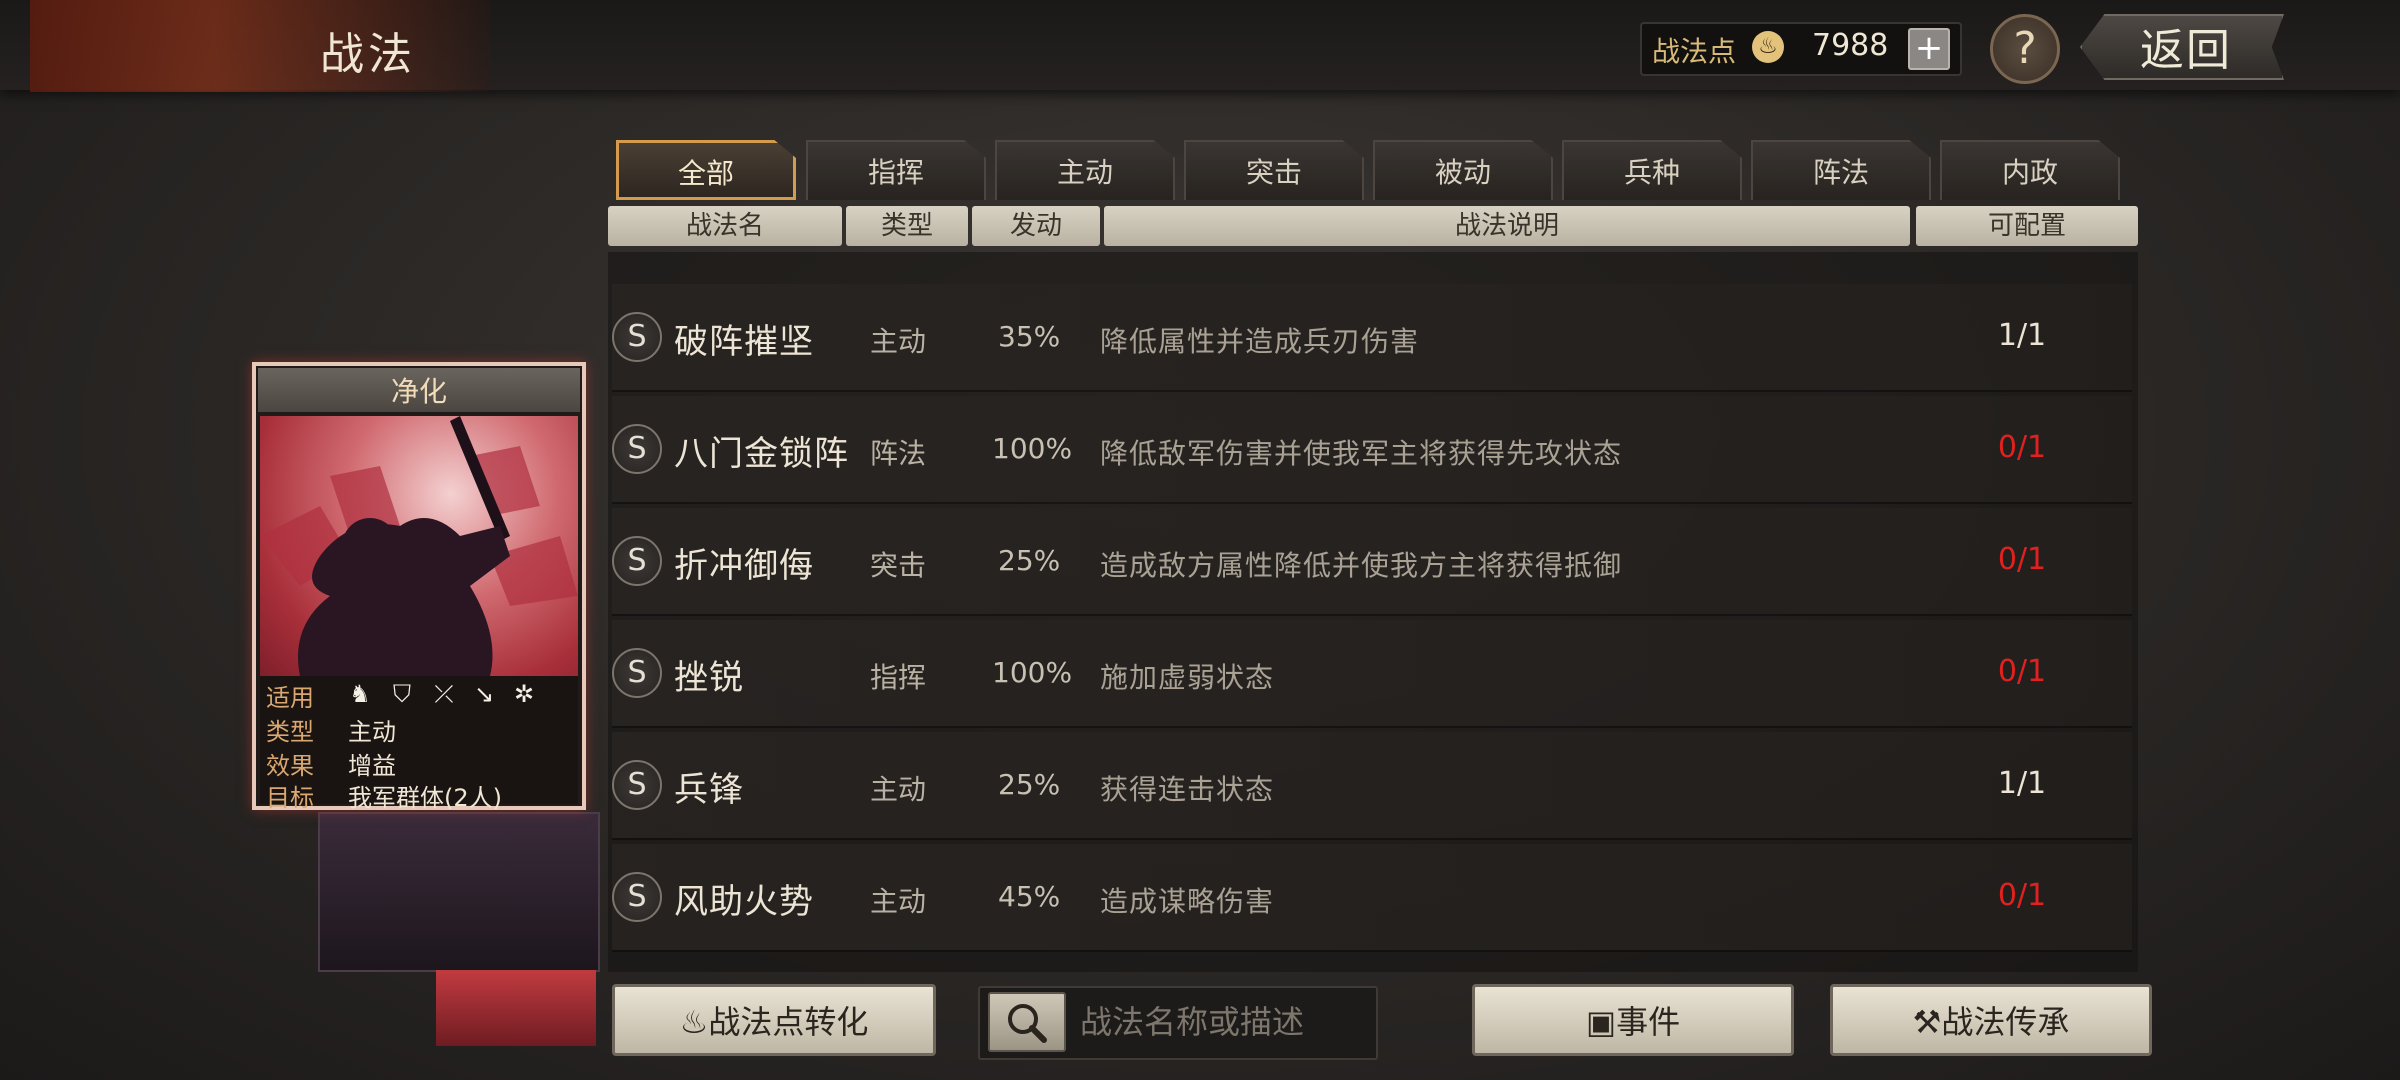  Describe the element at coordinates (290, 766) in the screenshot. I see `card-effect-label: 效果` at that location.